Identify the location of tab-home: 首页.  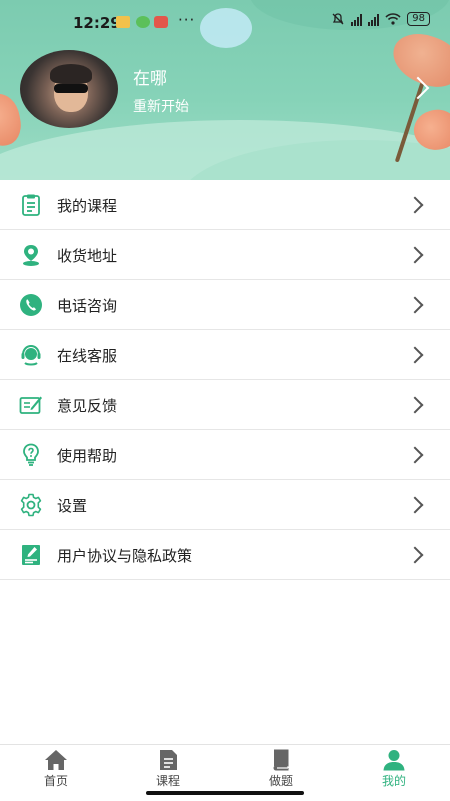
(56, 773).